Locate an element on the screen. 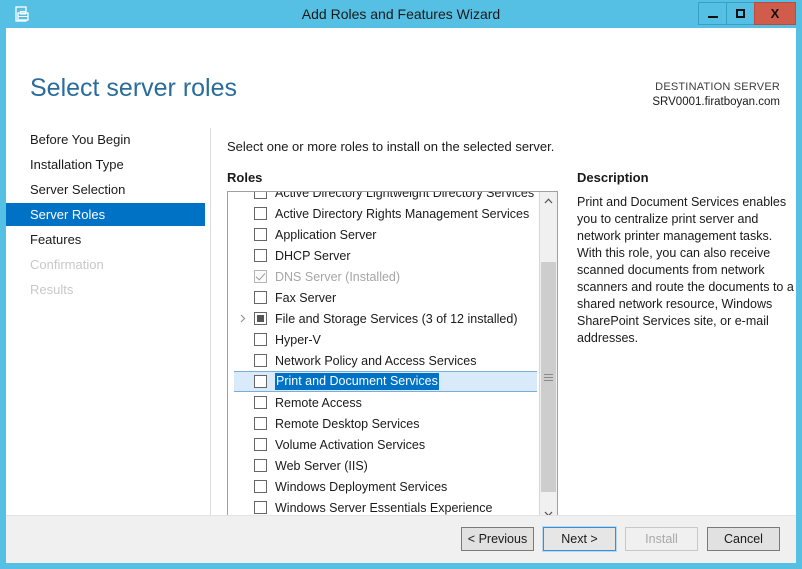  expand-arrow-icon is located at coordinates (243, 318).